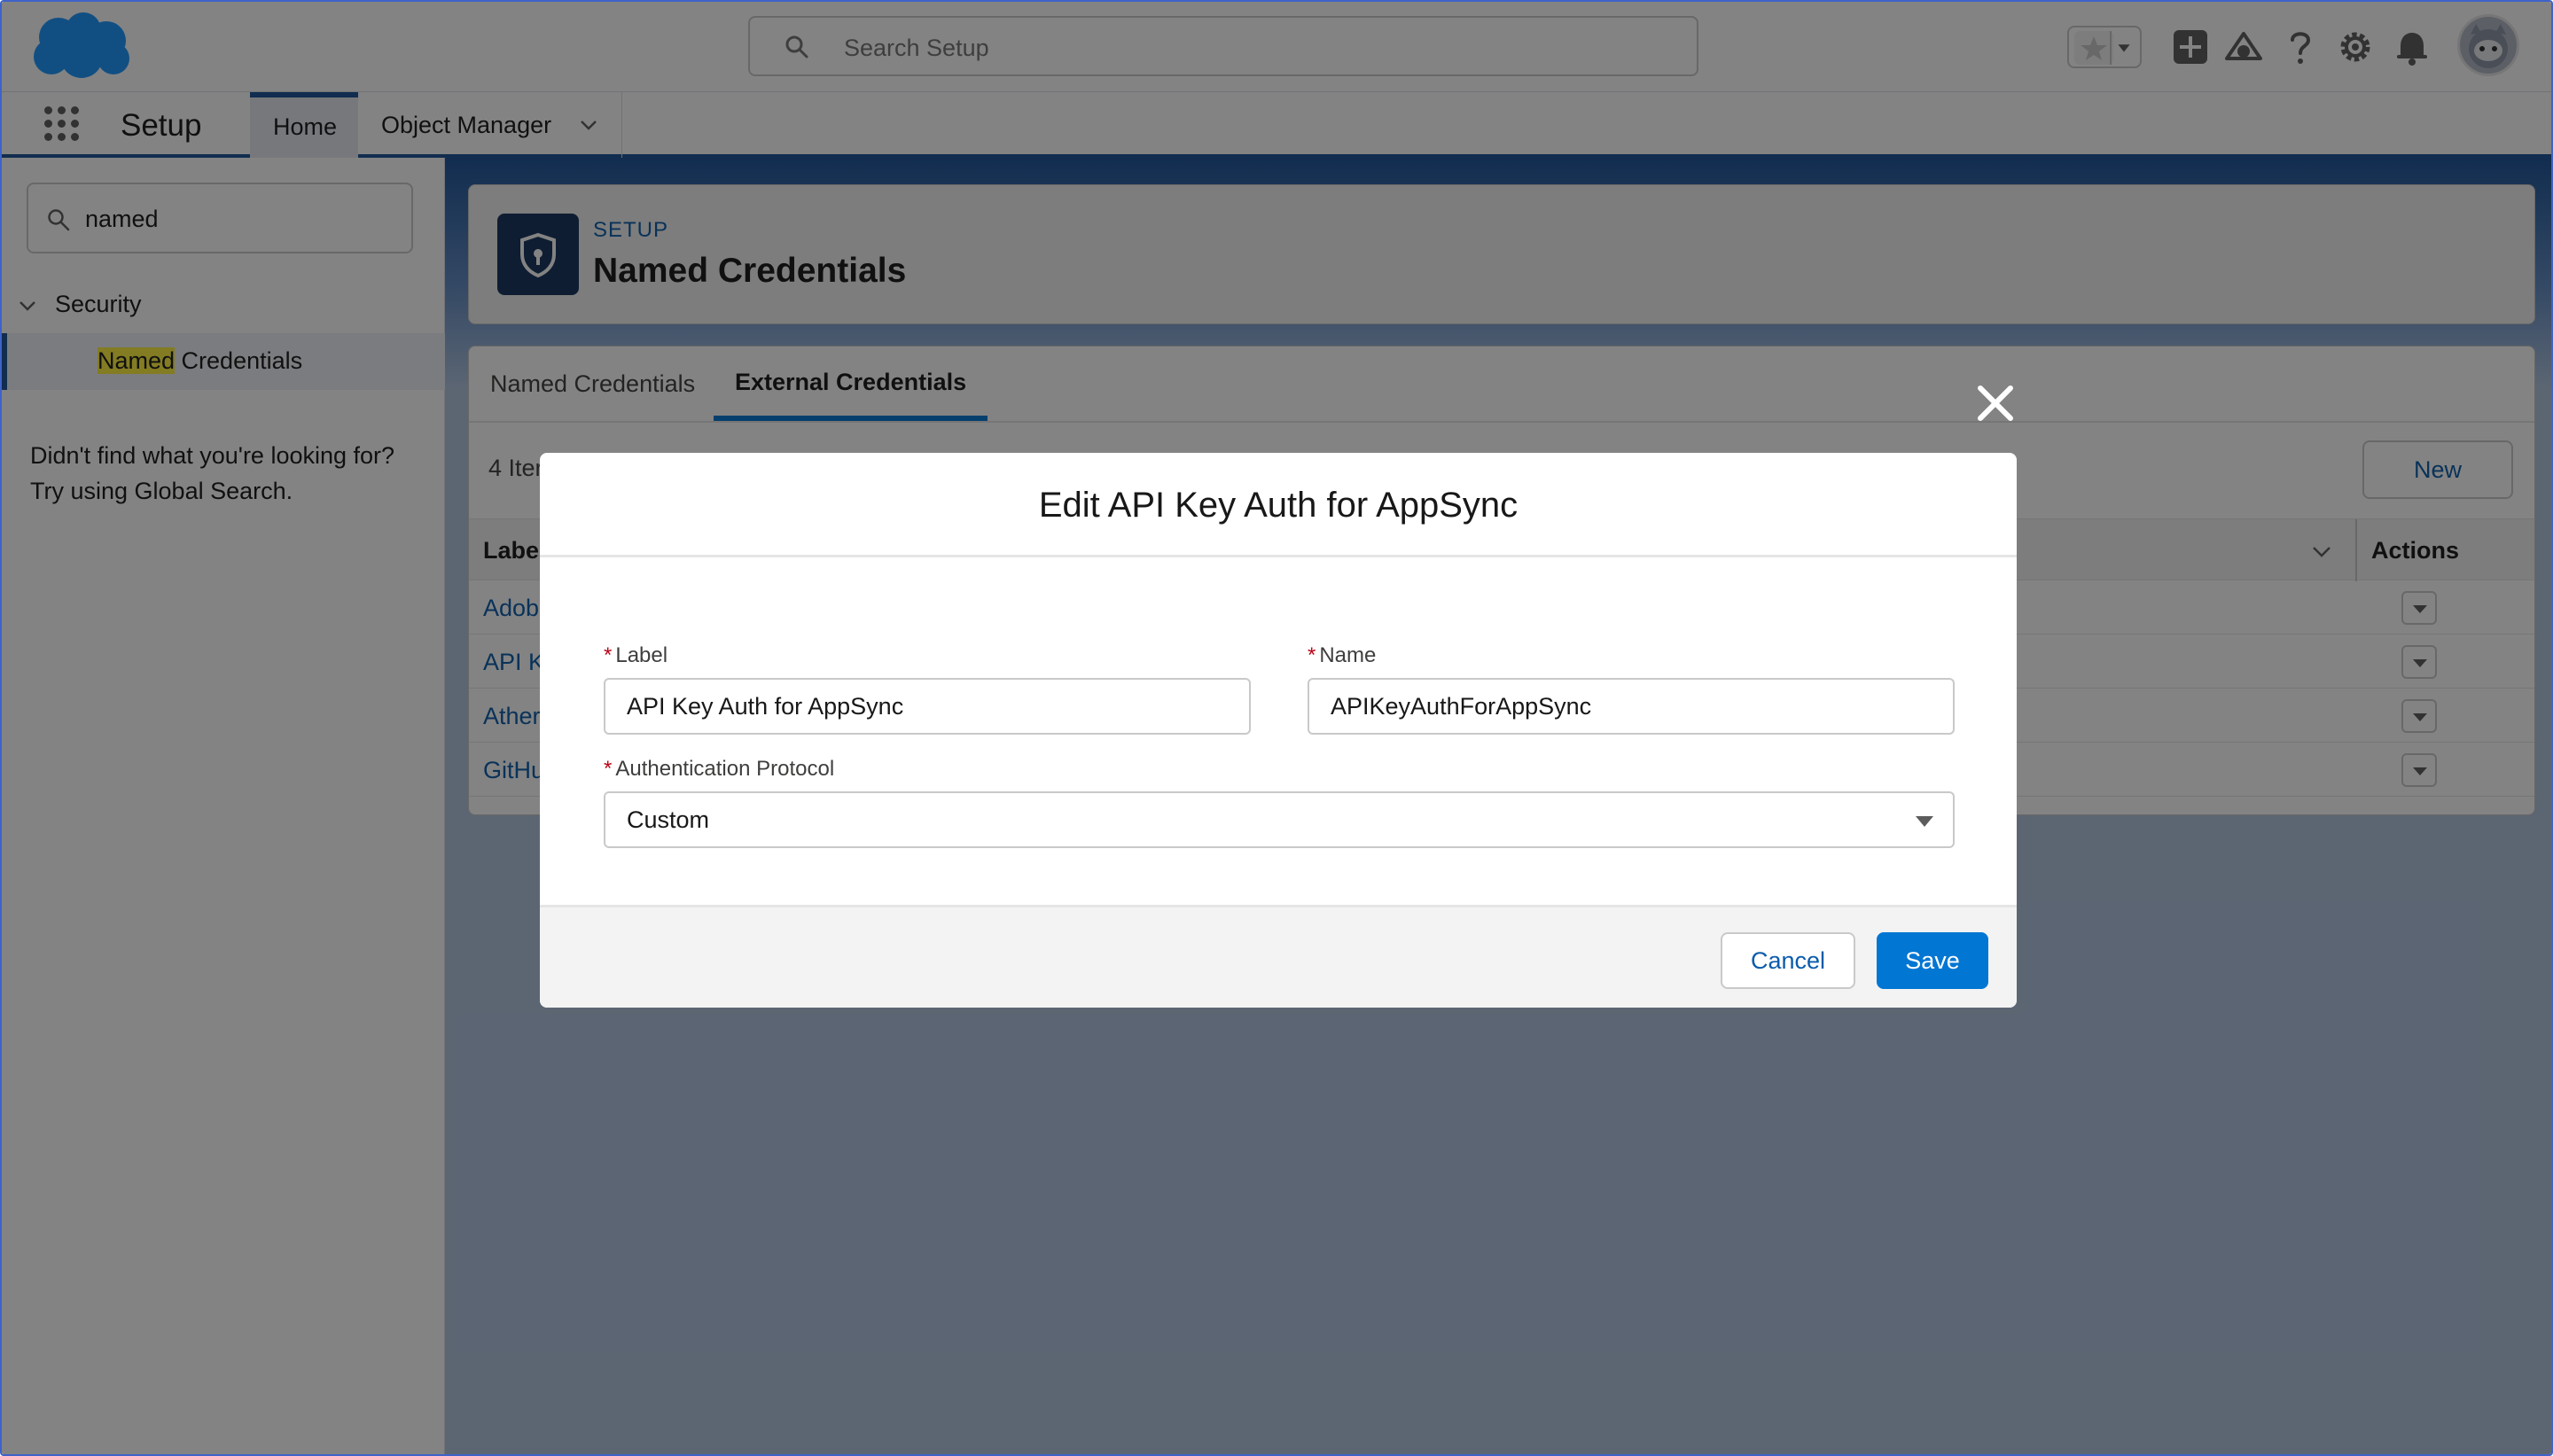  I want to click on name-field-label-text: Name, so click(1348, 655).